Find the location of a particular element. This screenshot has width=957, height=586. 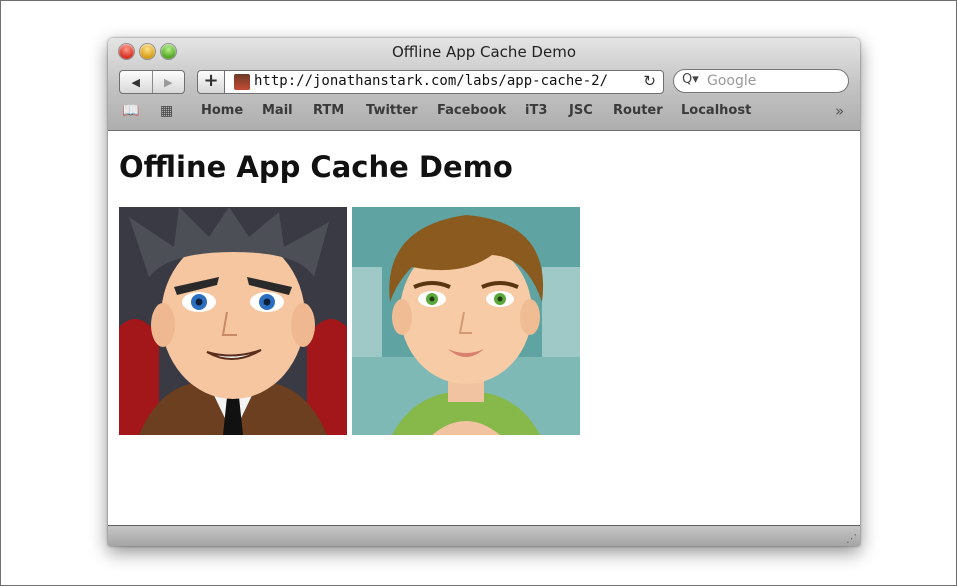

history-buttons: ◀ ▶ is located at coordinates (152, 82).